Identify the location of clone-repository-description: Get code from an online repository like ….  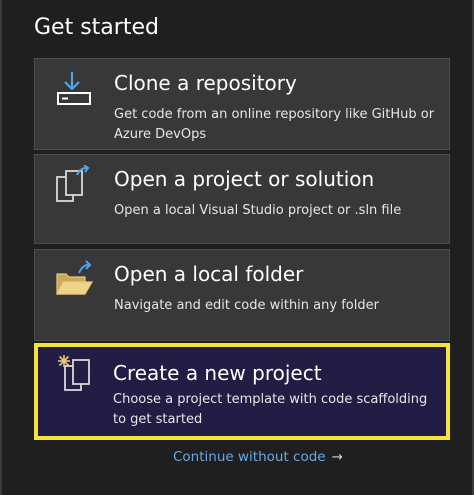
(274, 124).